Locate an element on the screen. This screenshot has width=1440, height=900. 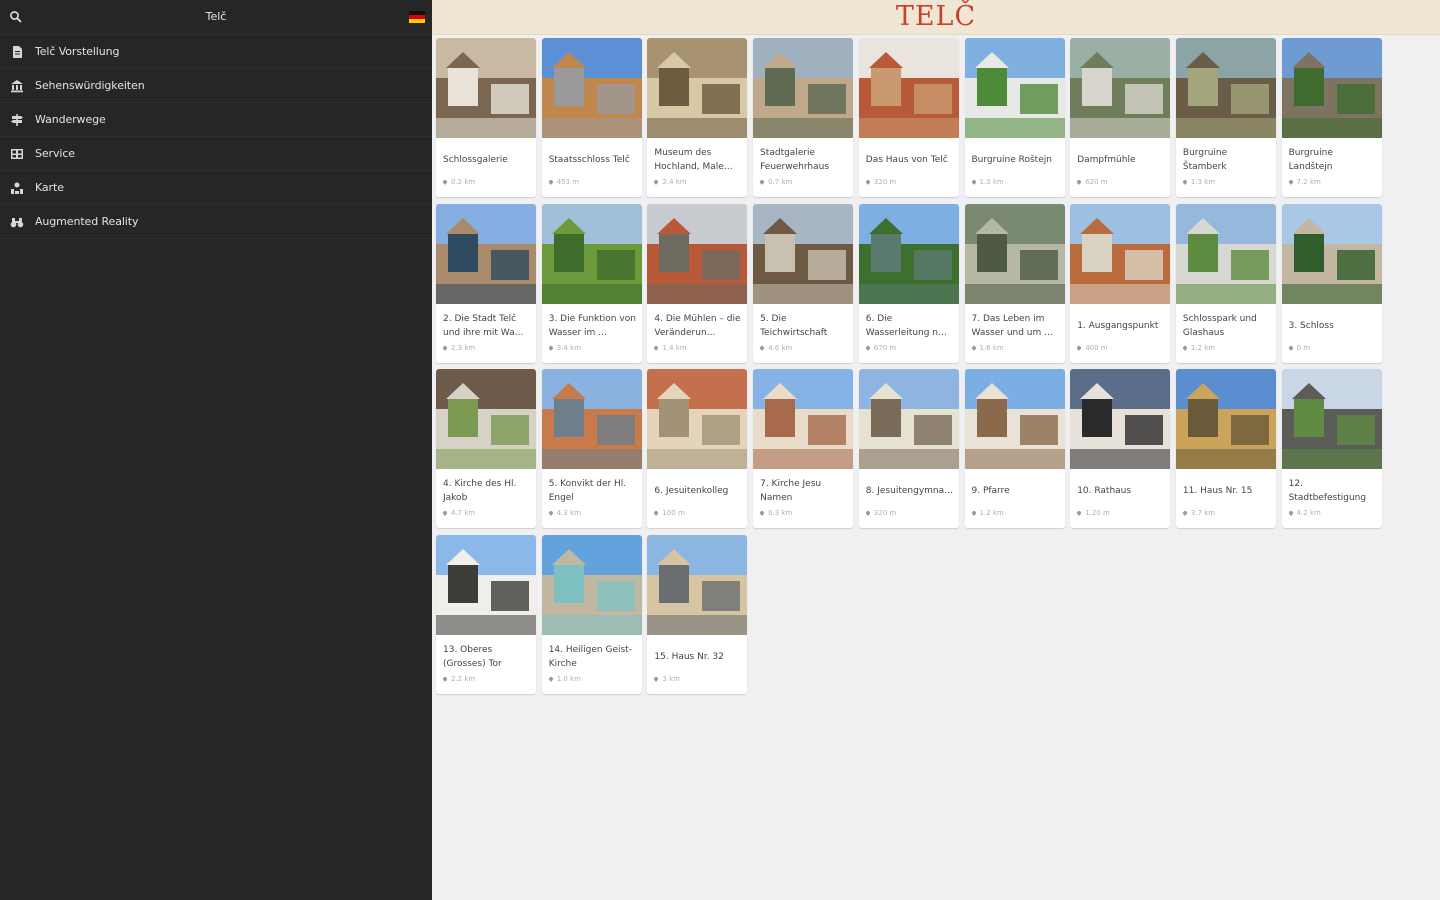
attraction-card: 10. Rathaus 1.20 m is located at coordinates (1120, 449).